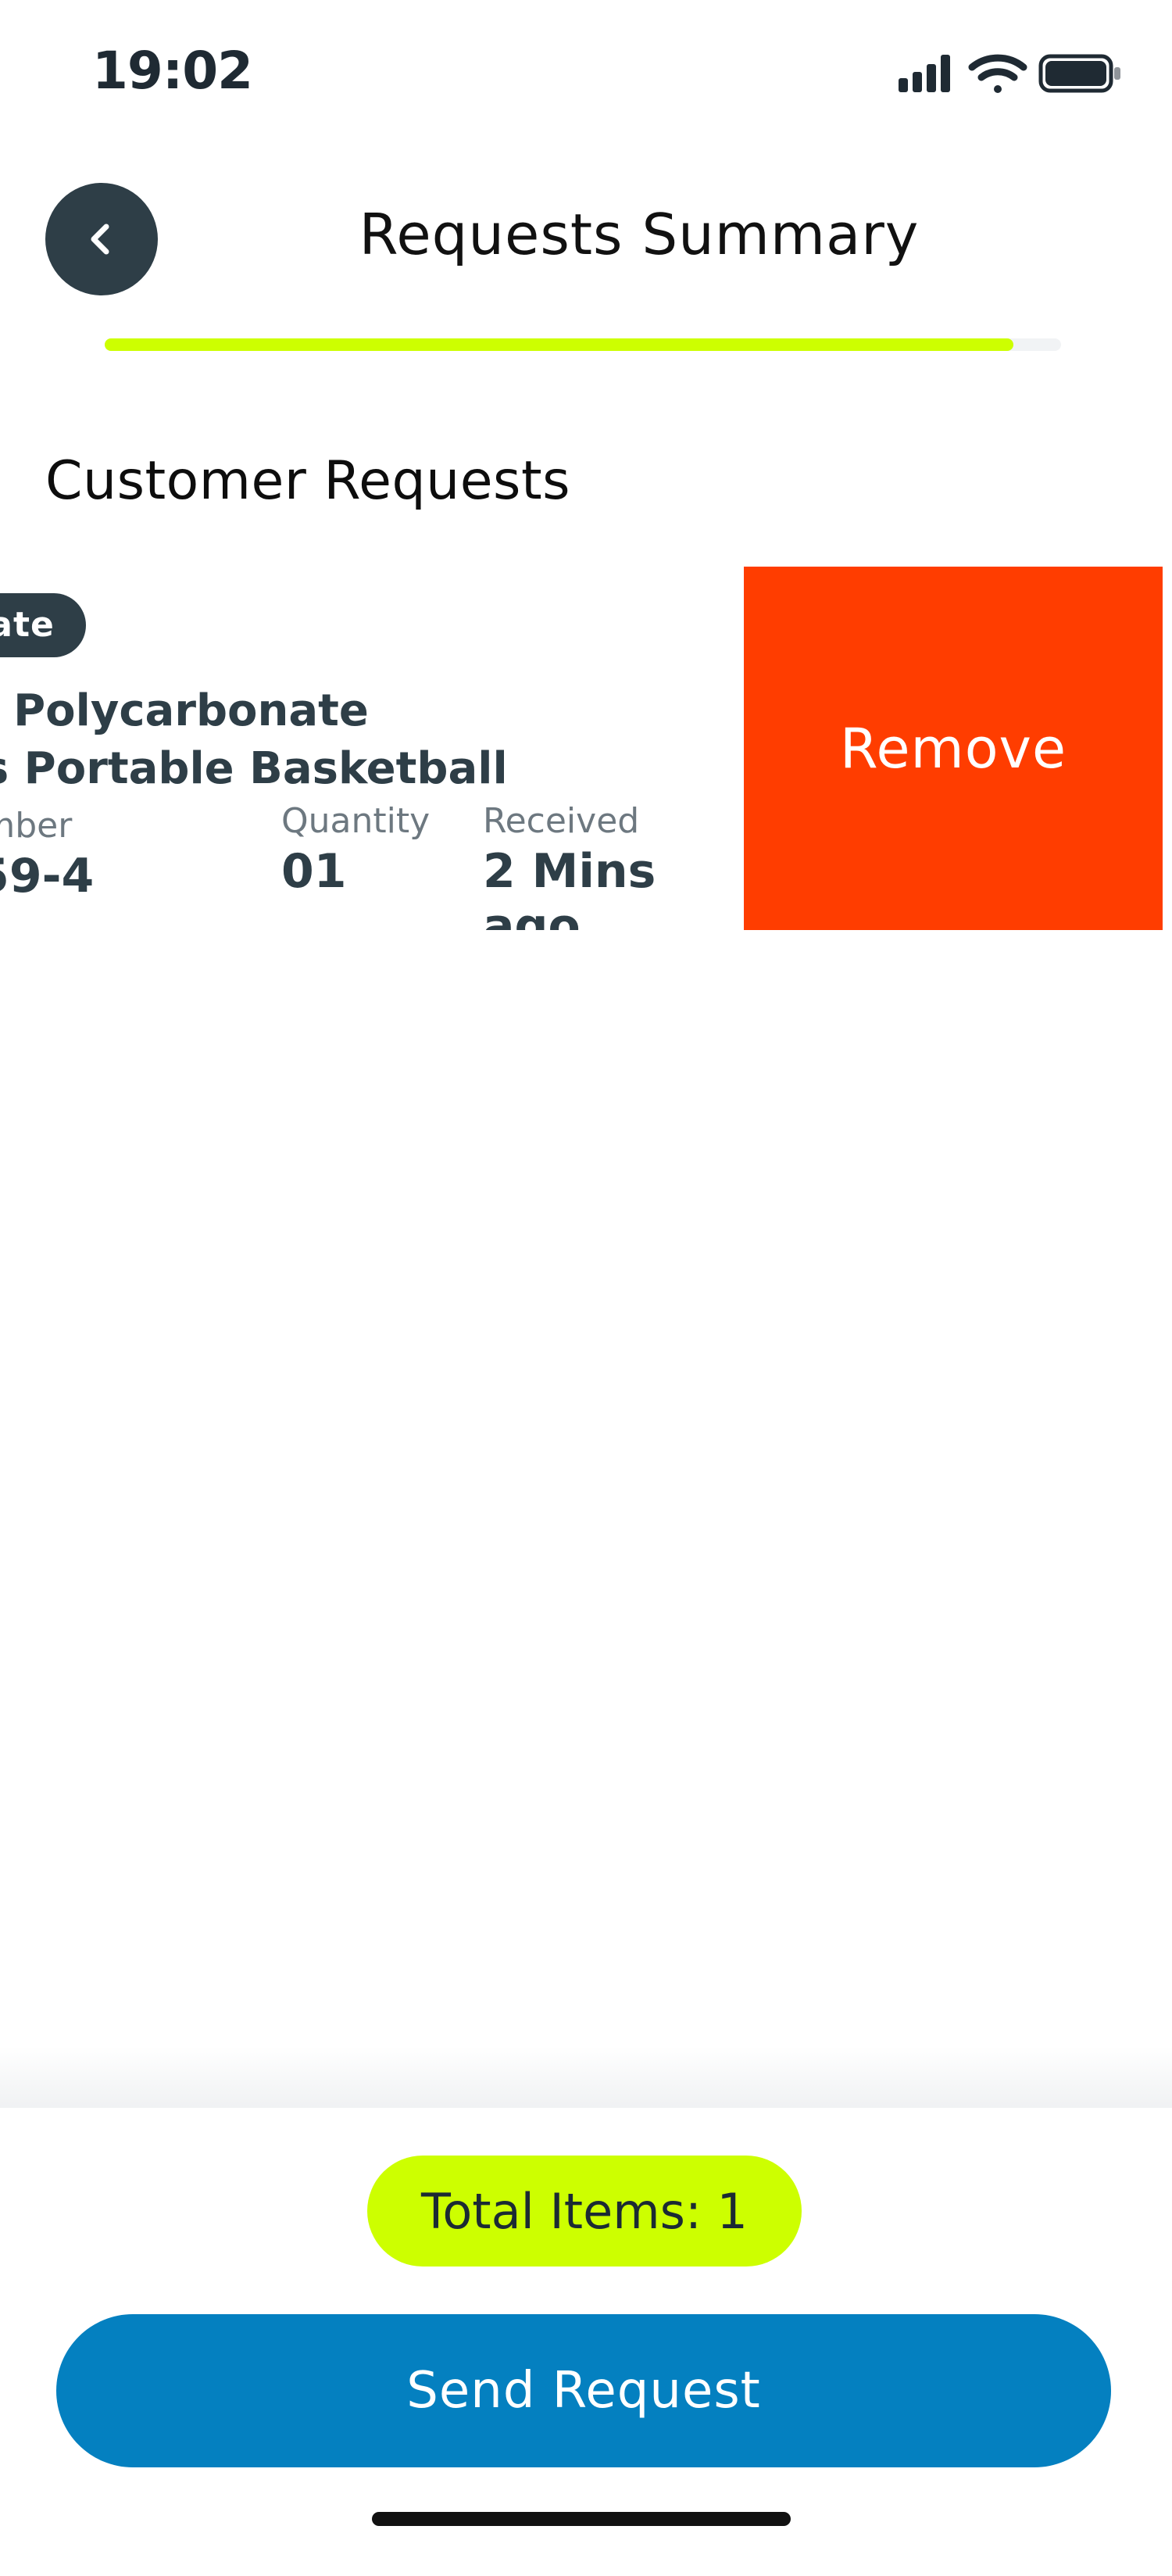  Describe the element at coordinates (584, 2211) in the screenshot. I see `total-items-badge: Total Items: 1` at that location.